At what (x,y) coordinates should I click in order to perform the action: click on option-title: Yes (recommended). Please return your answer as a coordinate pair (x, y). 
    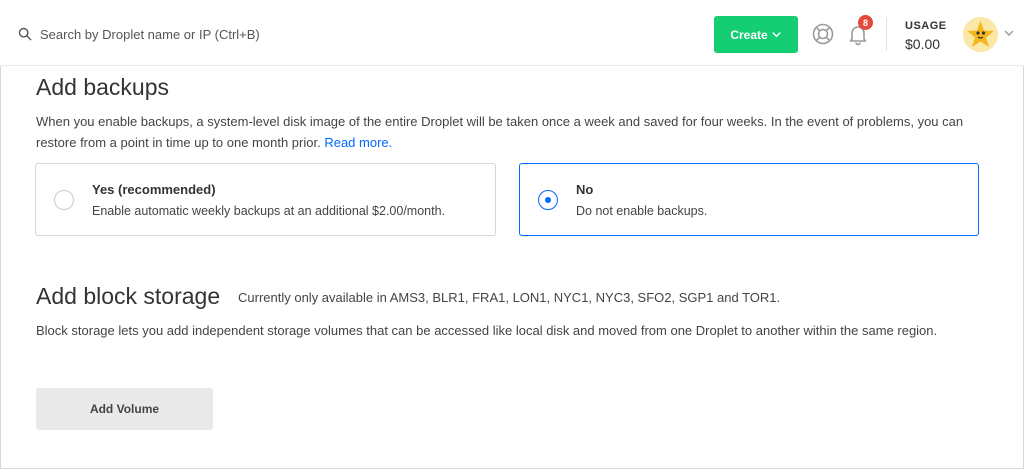
    Looking at the image, I should click on (154, 189).